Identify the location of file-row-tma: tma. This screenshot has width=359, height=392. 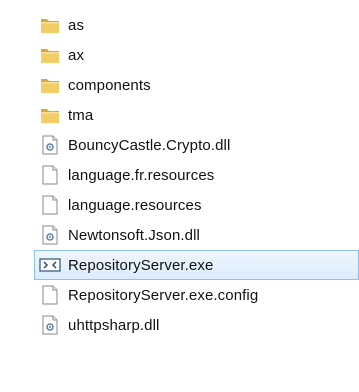
(196, 115).